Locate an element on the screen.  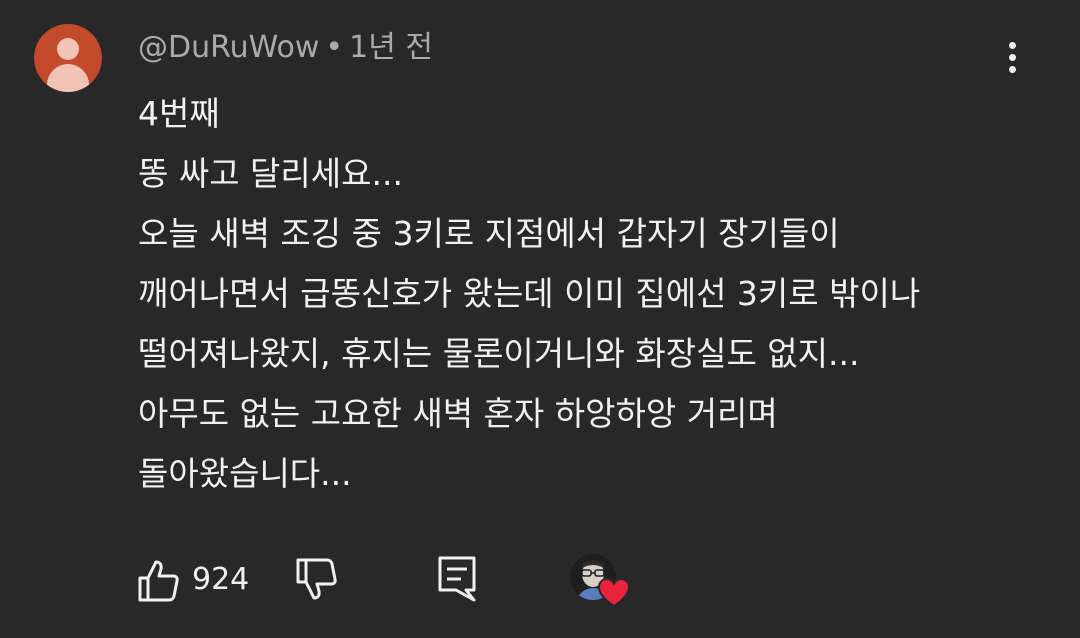
creator-heart-badge is located at coordinates (601, 582).